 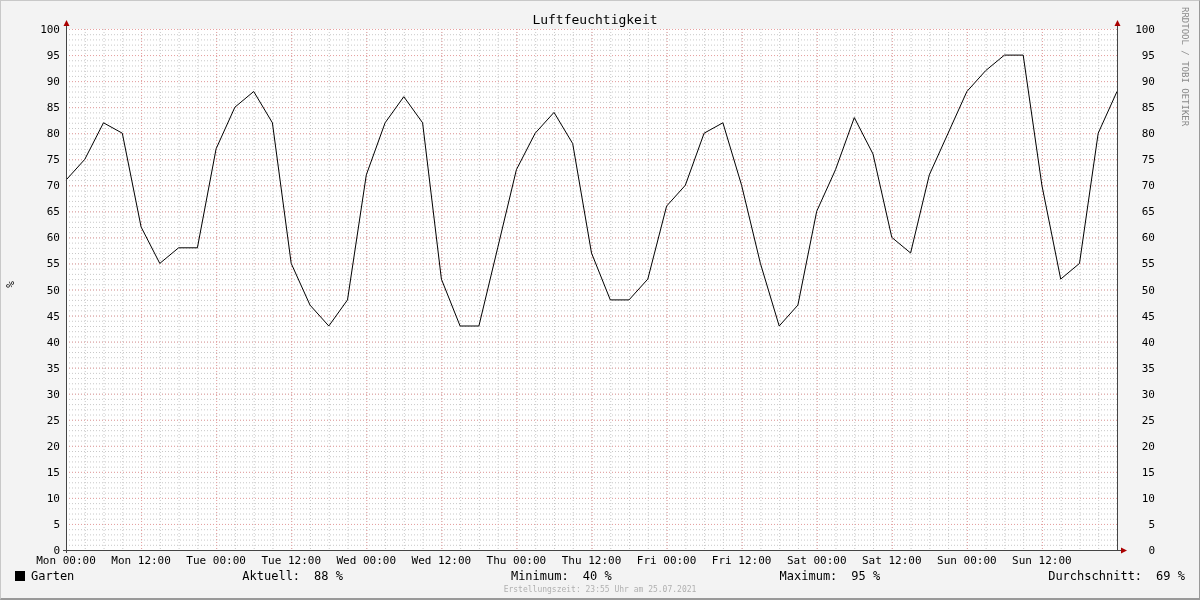 I want to click on stat-value: 88 %, so click(x=328, y=575).